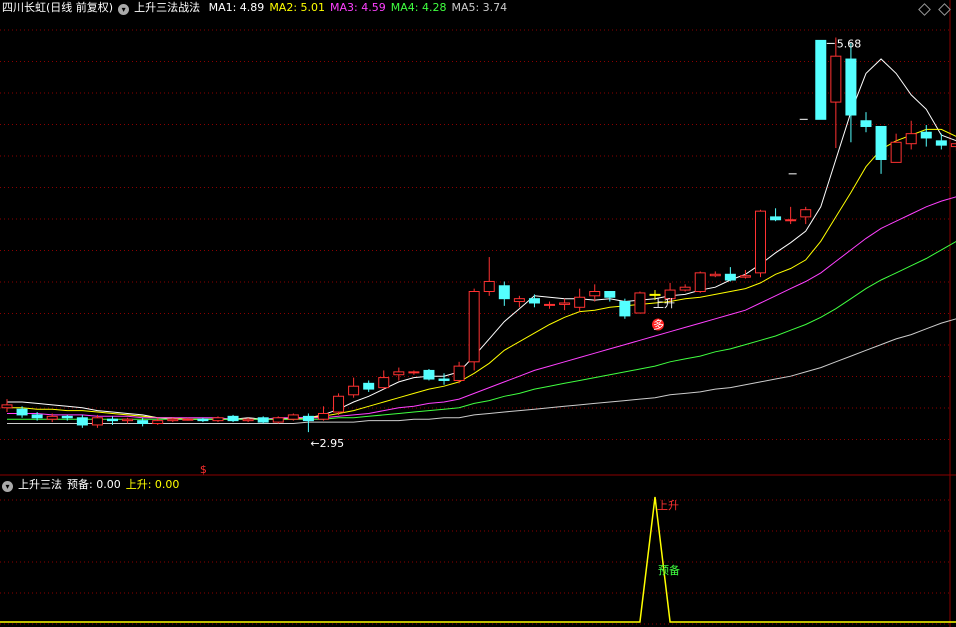  What do you see at coordinates (297, 7) in the screenshot?
I see `ma-label: MA2: 5.01` at bounding box center [297, 7].